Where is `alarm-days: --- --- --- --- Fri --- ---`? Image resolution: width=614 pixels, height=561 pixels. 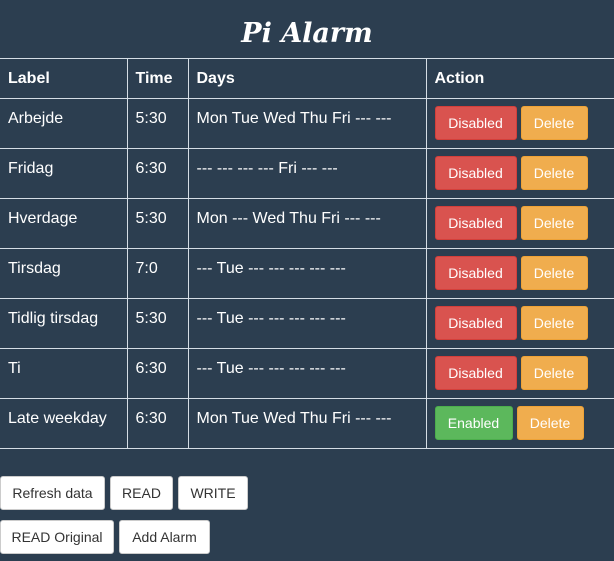
alarm-days: --- --- --- --- Fri --- --- is located at coordinates (307, 173).